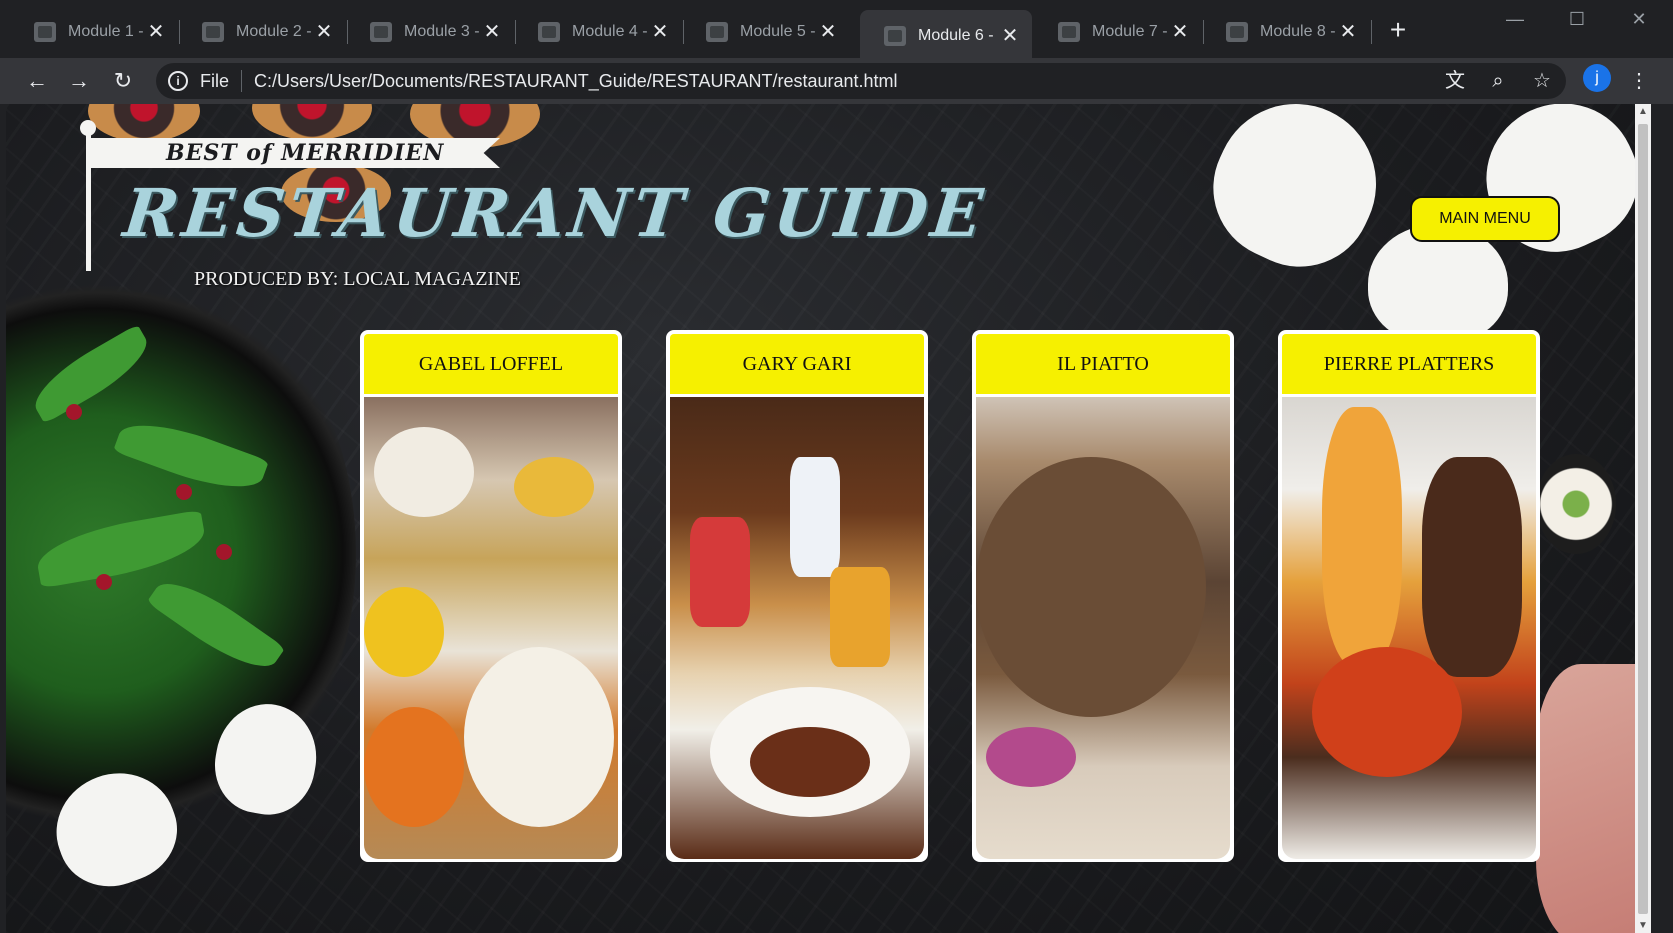 This screenshot has height=933, width=1673. What do you see at coordinates (956, 35) in the screenshot?
I see `tab-label: Module 6 -` at bounding box center [956, 35].